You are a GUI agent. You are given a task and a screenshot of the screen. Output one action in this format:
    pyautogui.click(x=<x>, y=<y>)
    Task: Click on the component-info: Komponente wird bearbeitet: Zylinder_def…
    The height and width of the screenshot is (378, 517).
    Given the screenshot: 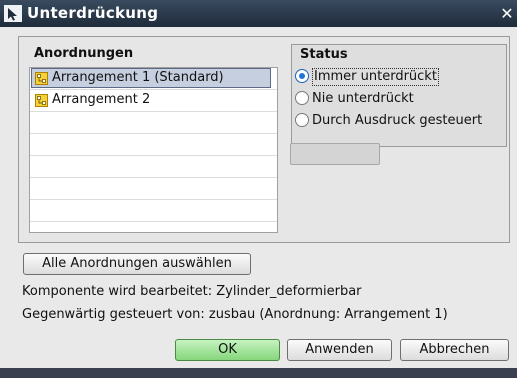 What is the action you would take?
    pyautogui.click(x=192, y=291)
    